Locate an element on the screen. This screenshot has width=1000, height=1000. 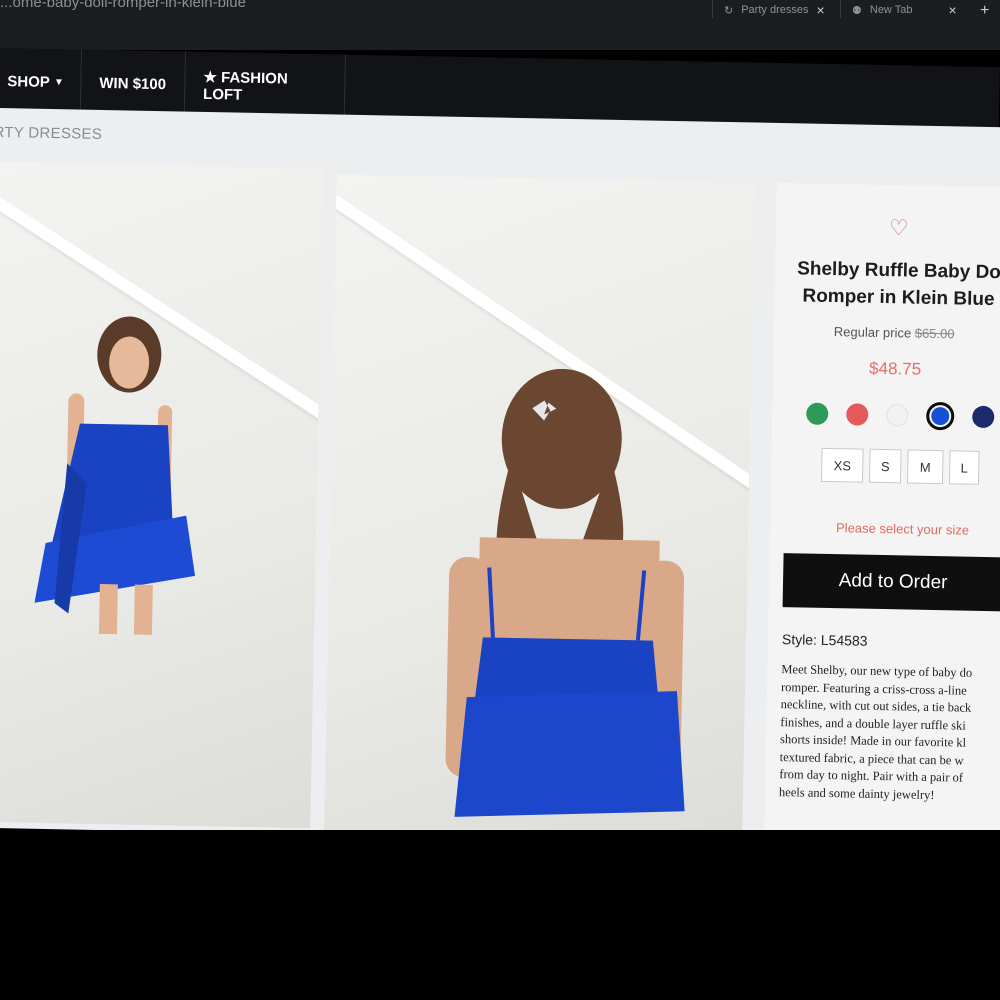
swatch-blue-selected is located at coordinates (940, 416).